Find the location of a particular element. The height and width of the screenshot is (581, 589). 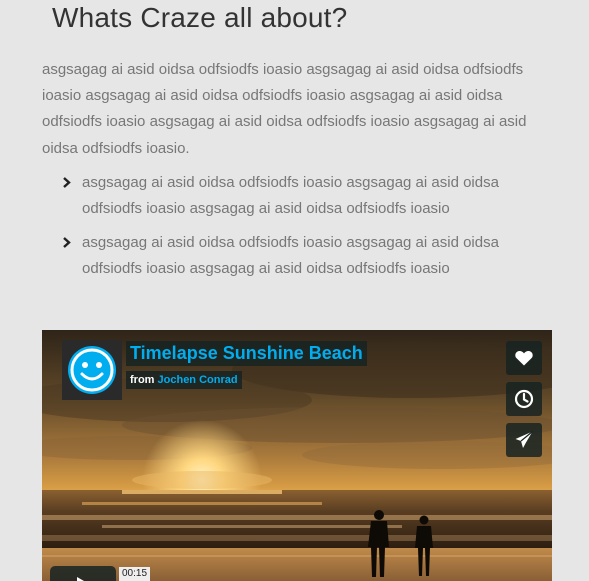

video-title-link: Timelapse Sunshine Beach is located at coordinates (246, 353).